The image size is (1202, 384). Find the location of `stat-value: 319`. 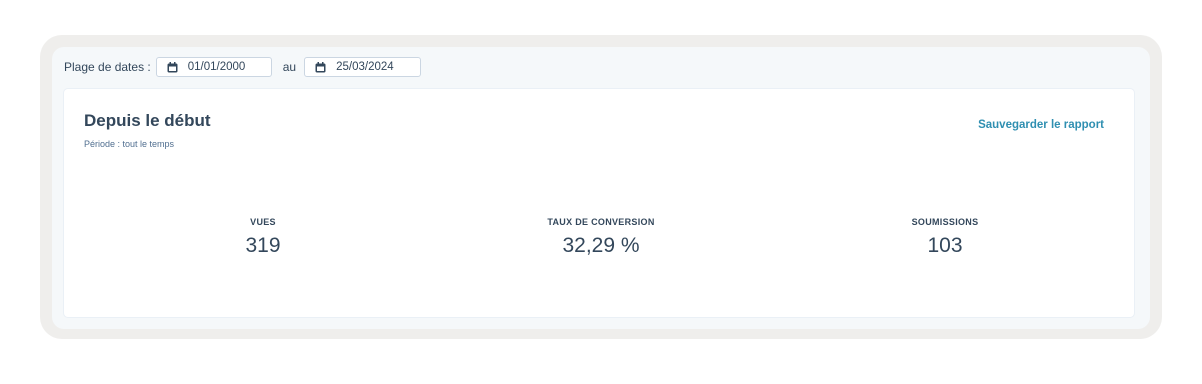

stat-value: 319 is located at coordinates (263, 245).